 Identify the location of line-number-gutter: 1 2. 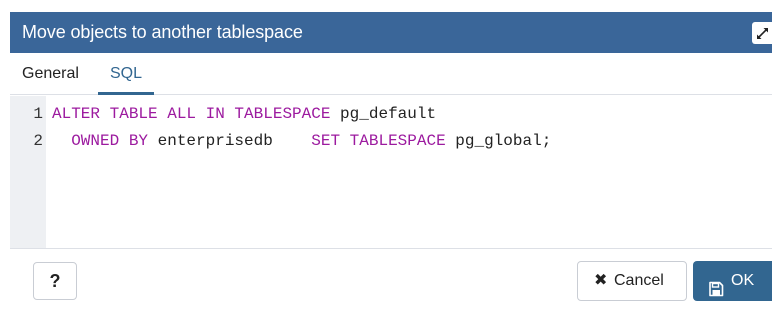
(28, 172).